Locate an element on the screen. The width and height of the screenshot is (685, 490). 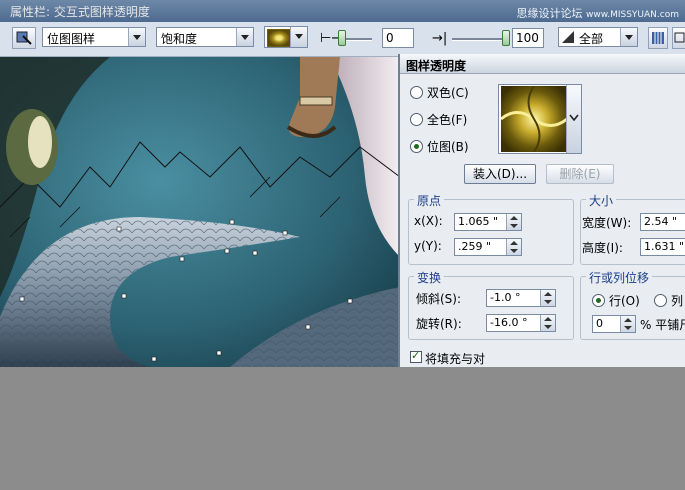
edit-transparency-button is located at coordinates (24, 38).